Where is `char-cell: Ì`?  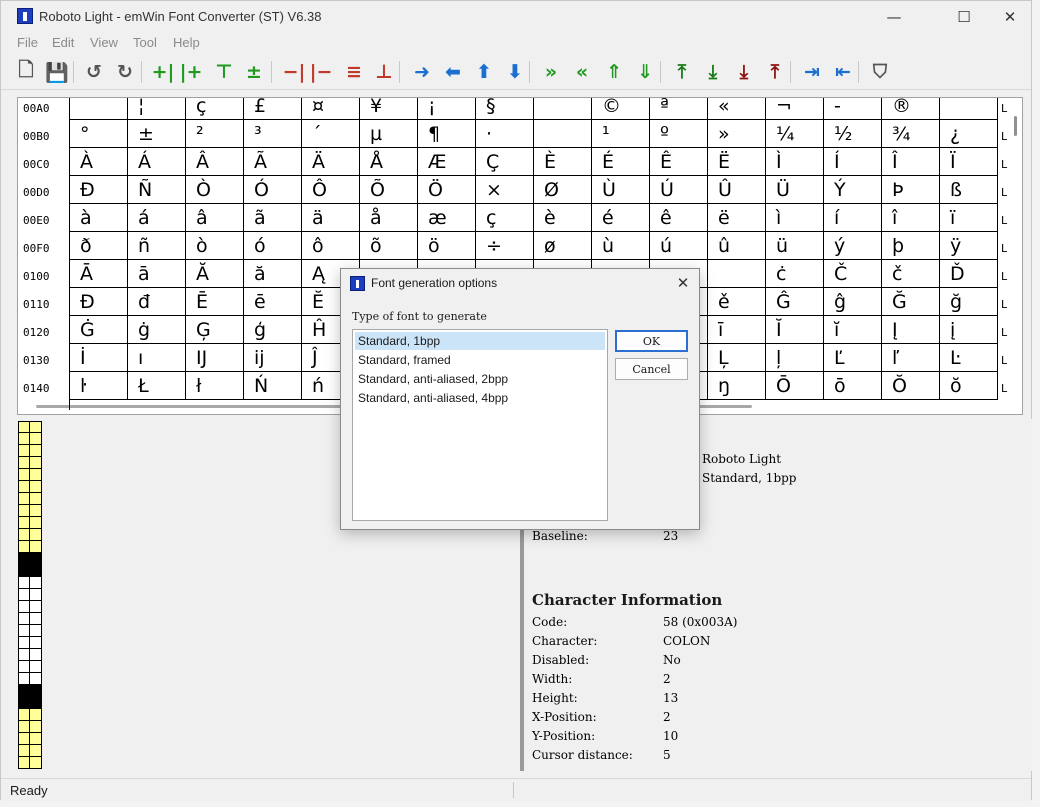
char-cell: Ì is located at coordinates (795, 162).